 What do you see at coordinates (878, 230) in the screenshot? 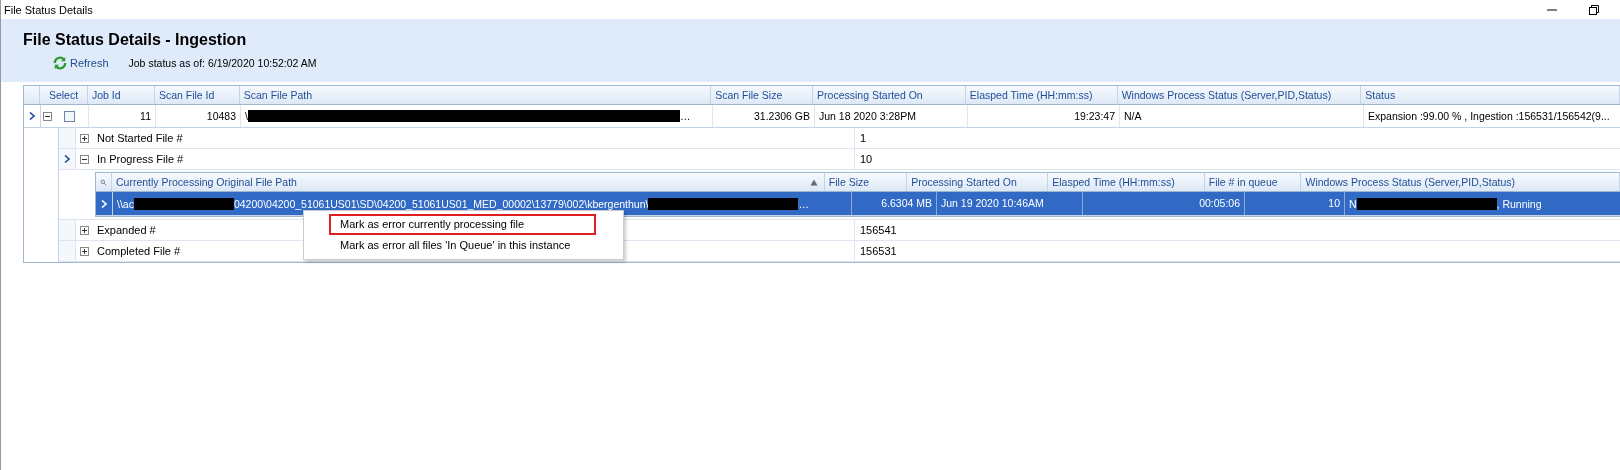
I see `table-cell-text: 156541` at bounding box center [878, 230].